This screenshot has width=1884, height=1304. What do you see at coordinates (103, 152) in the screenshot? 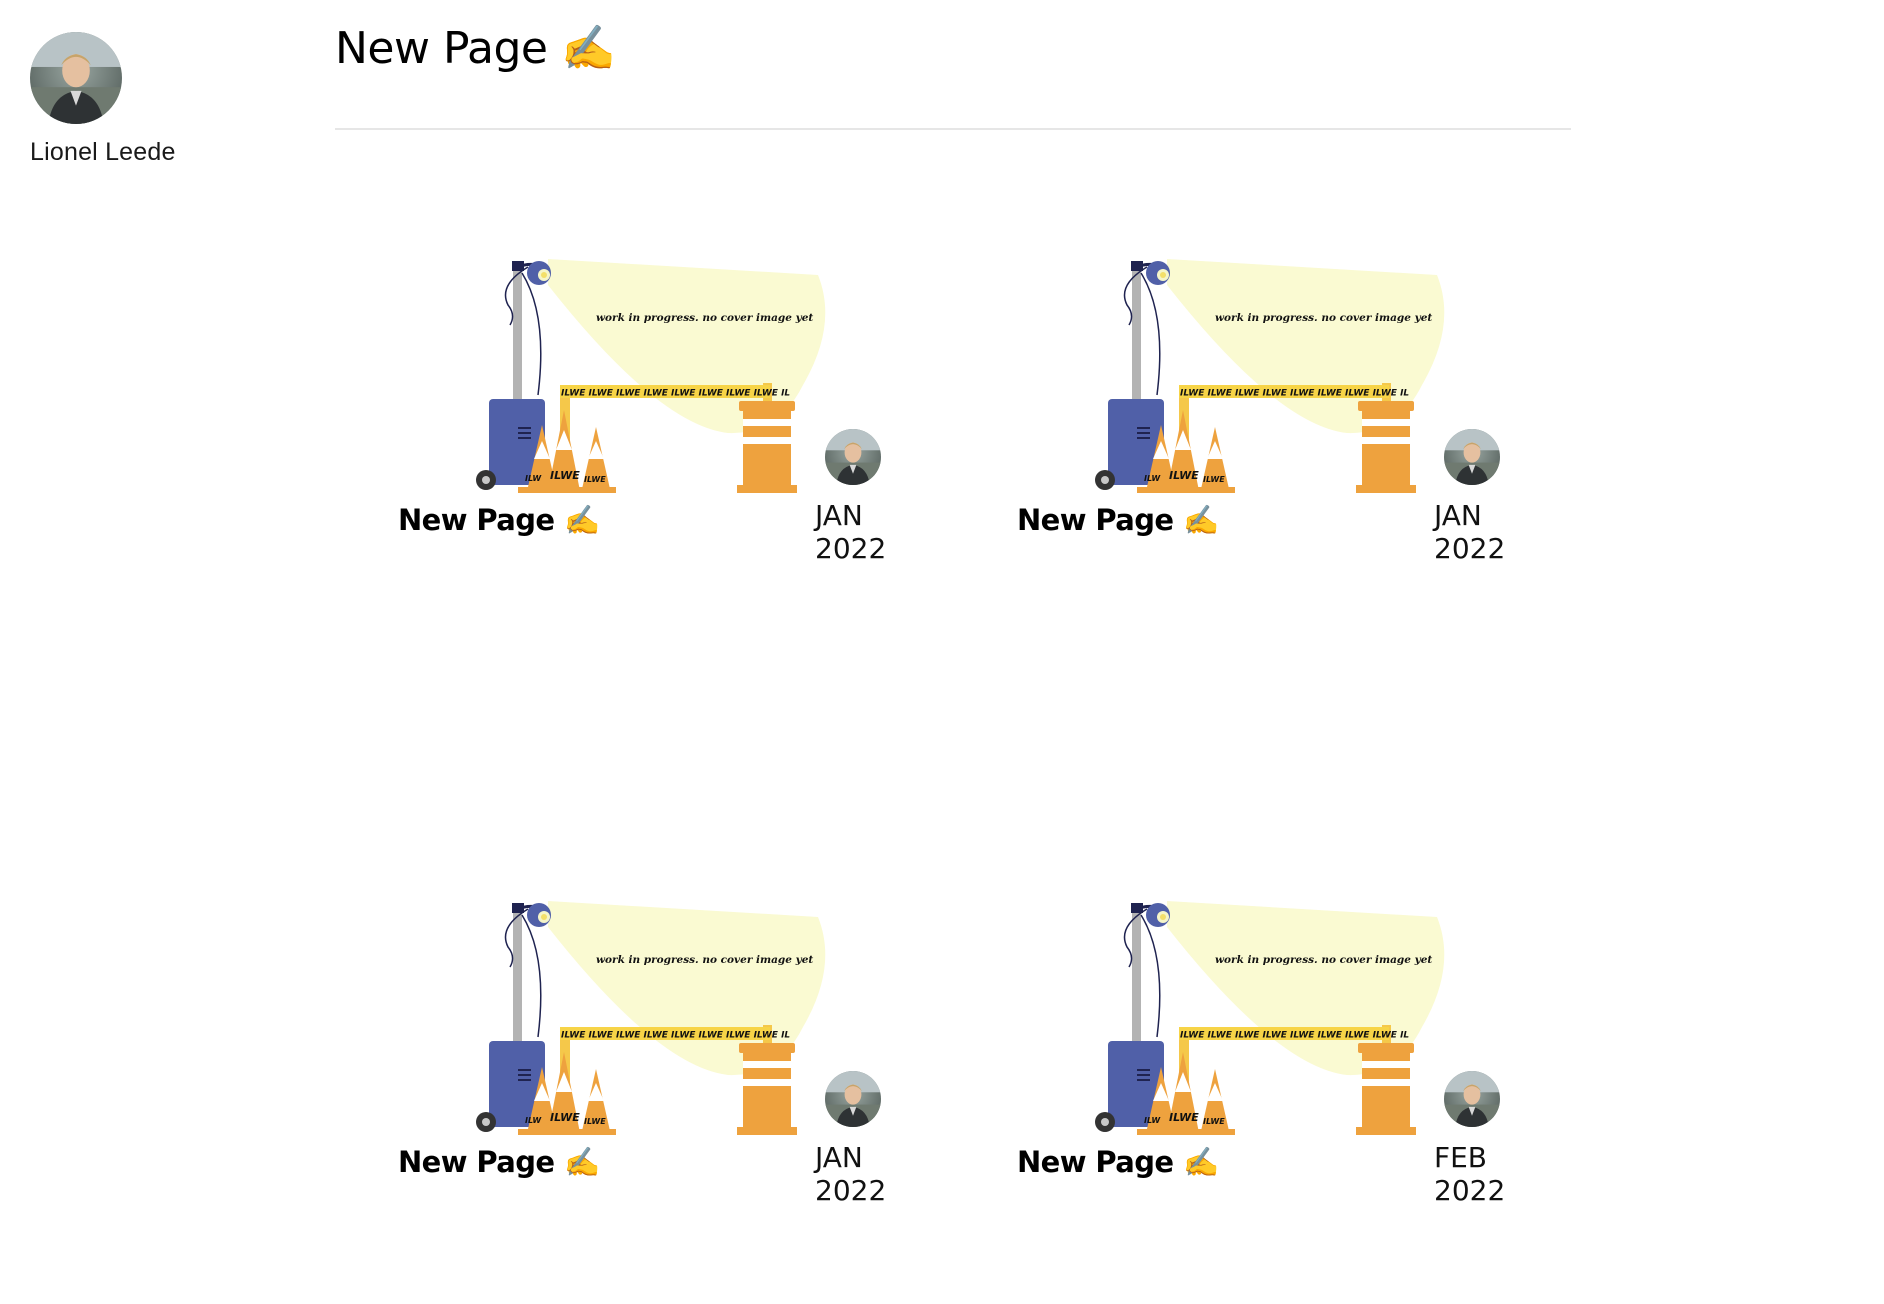
I see `profile-name: Lionel Leede` at bounding box center [103, 152].